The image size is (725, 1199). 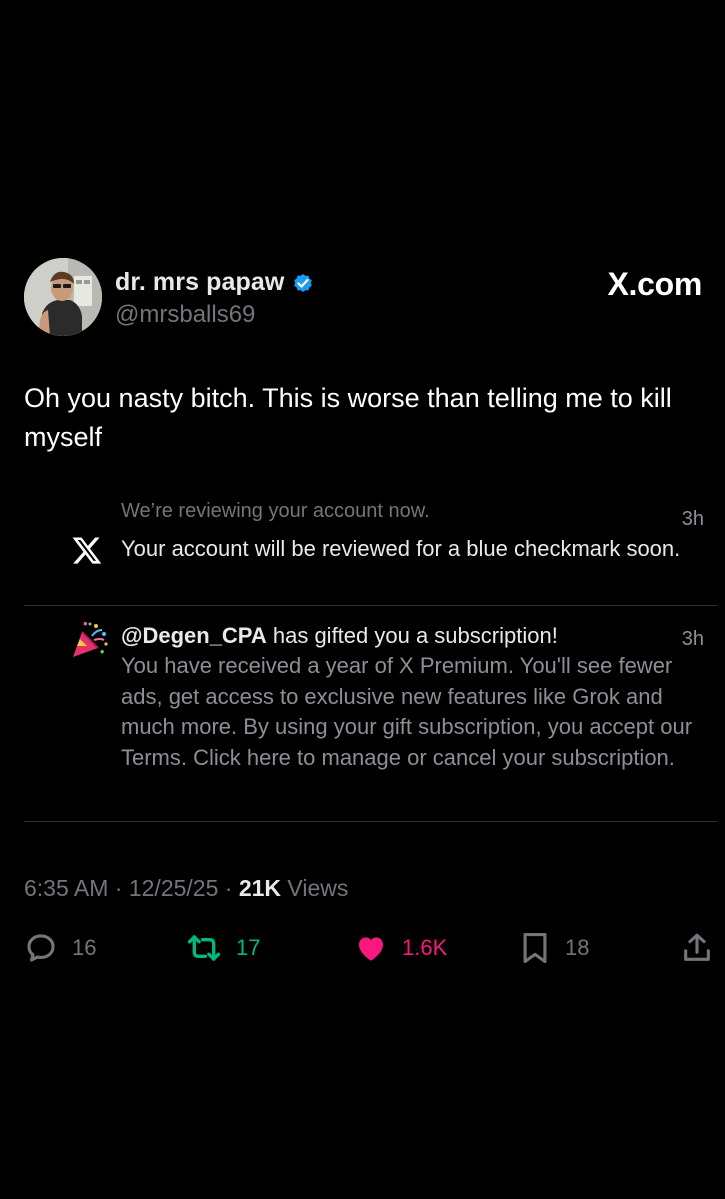 What do you see at coordinates (654, 284) in the screenshot?
I see `site-label: X.com` at bounding box center [654, 284].